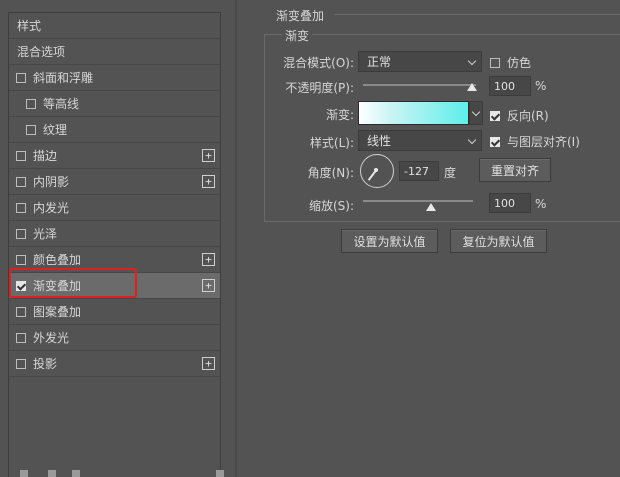 The width and height of the screenshot is (620, 477). What do you see at coordinates (498, 241) in the screenshot?
I see `reset-default-button: 复位为默认值` at bounding box center [498, 241].